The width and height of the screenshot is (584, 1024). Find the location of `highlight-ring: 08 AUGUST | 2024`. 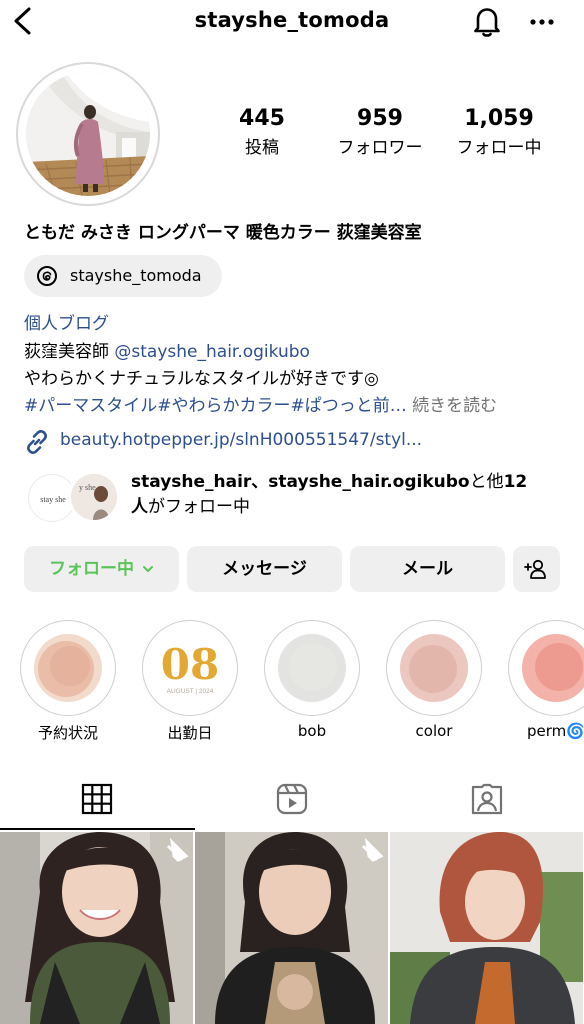

highlight-ring: 08 AUGUST | 2024 is located at coordinates (190, 668).